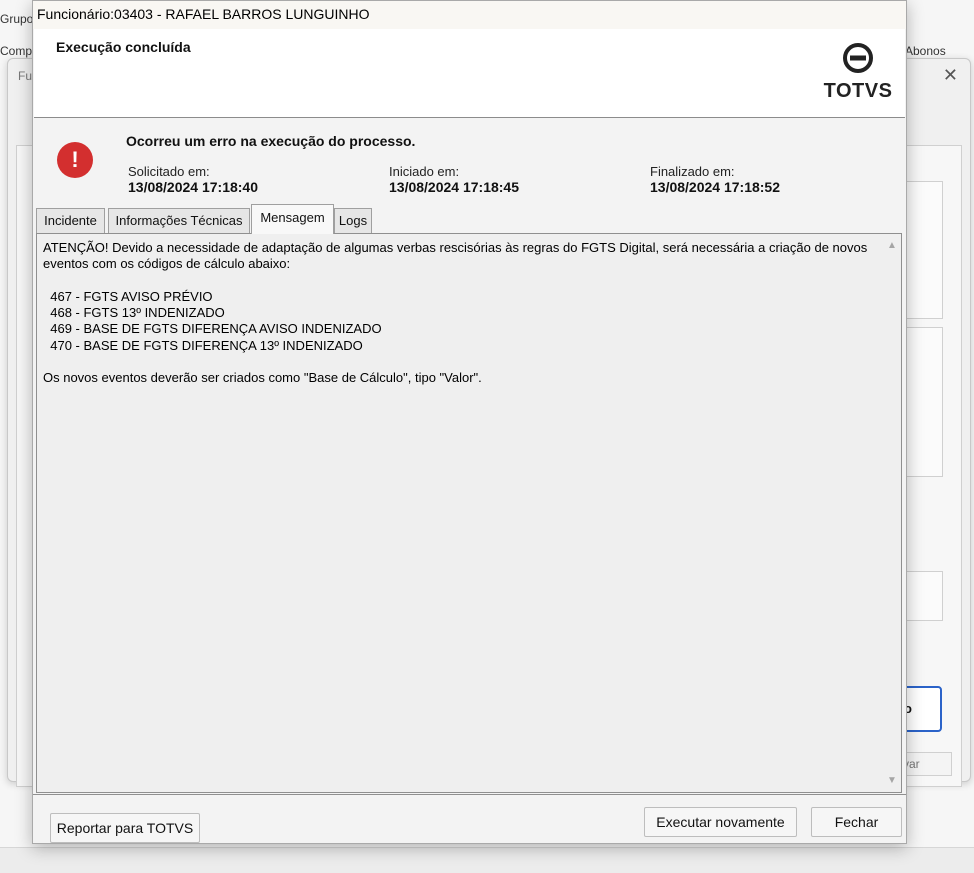  What do you see at coordinates (715, 187) in the screenshot?
I see `finished-value: 13/08/2024 17:18:52` at bounding box center [715, 187].